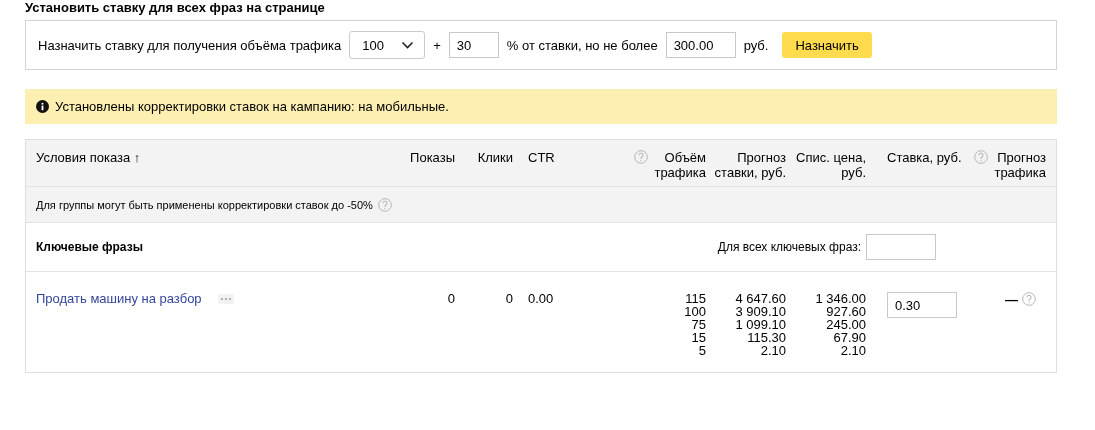 The height and width of the screenshot is (430, 1095). What do you see at coordinates (922, 305) in the screenshot?
I see `bid-field: 0.30` at bounding box center [922, 305].